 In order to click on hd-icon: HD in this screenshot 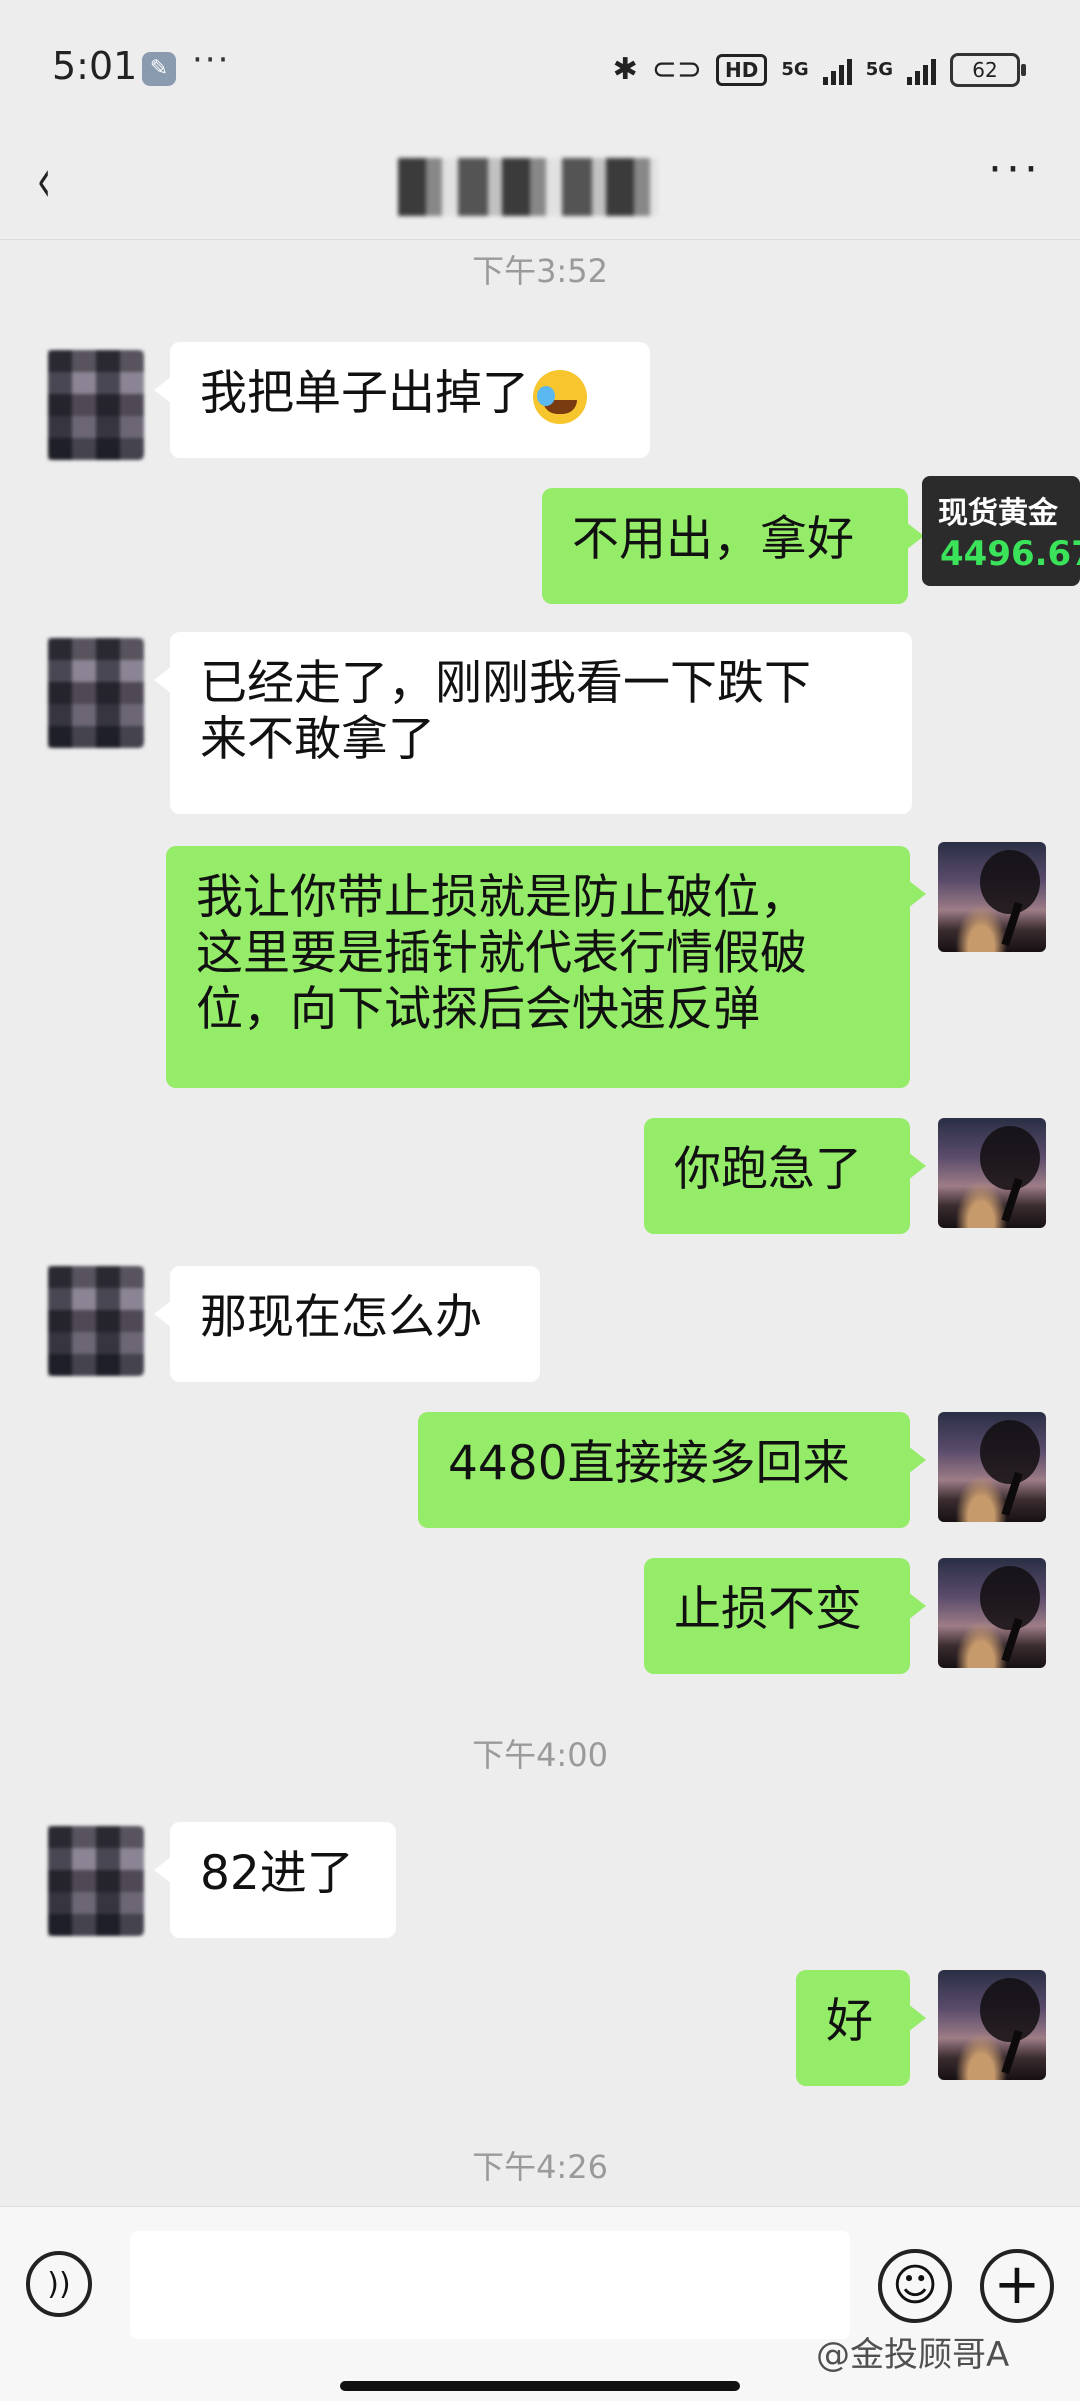, I will do `click(742, 69)`.